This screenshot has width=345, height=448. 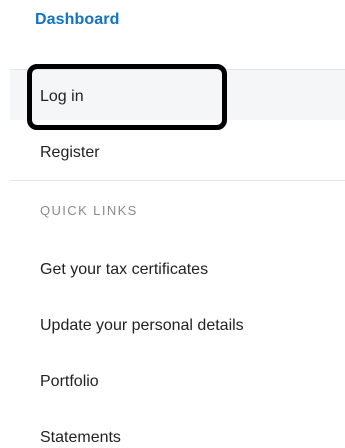 What do you see at coordinates (124, 270) in the screenshot?
I see `quick-link-tax-certificates: Get your tax certificates` at bounding box center [124, 270].